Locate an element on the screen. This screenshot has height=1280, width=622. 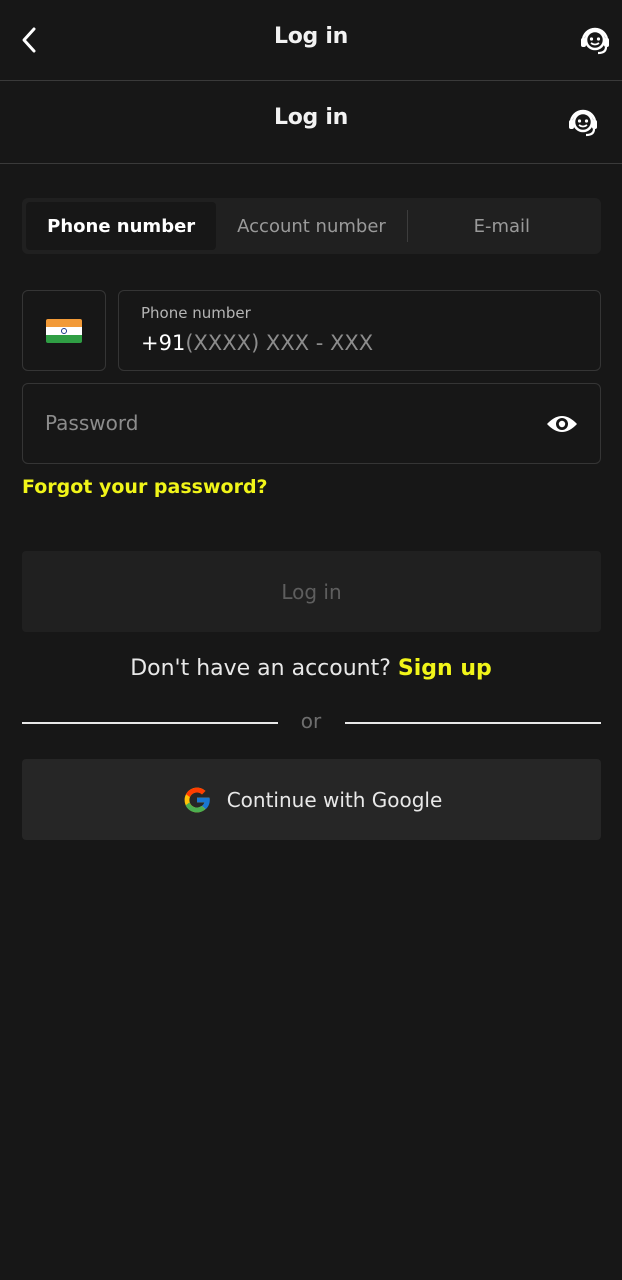
support-button-secondary is located at coordinates (583, 122).